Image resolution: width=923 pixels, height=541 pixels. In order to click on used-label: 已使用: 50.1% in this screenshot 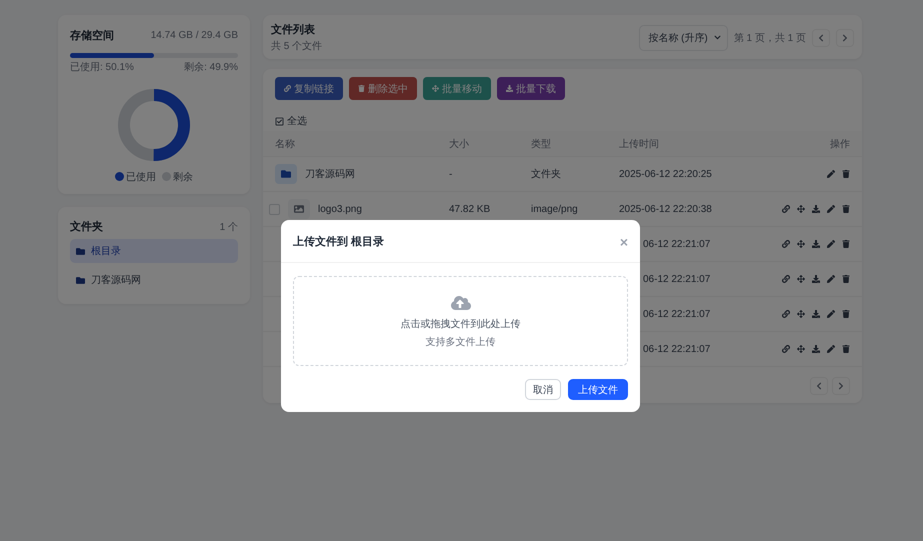, I will do `click(102, 67)`.